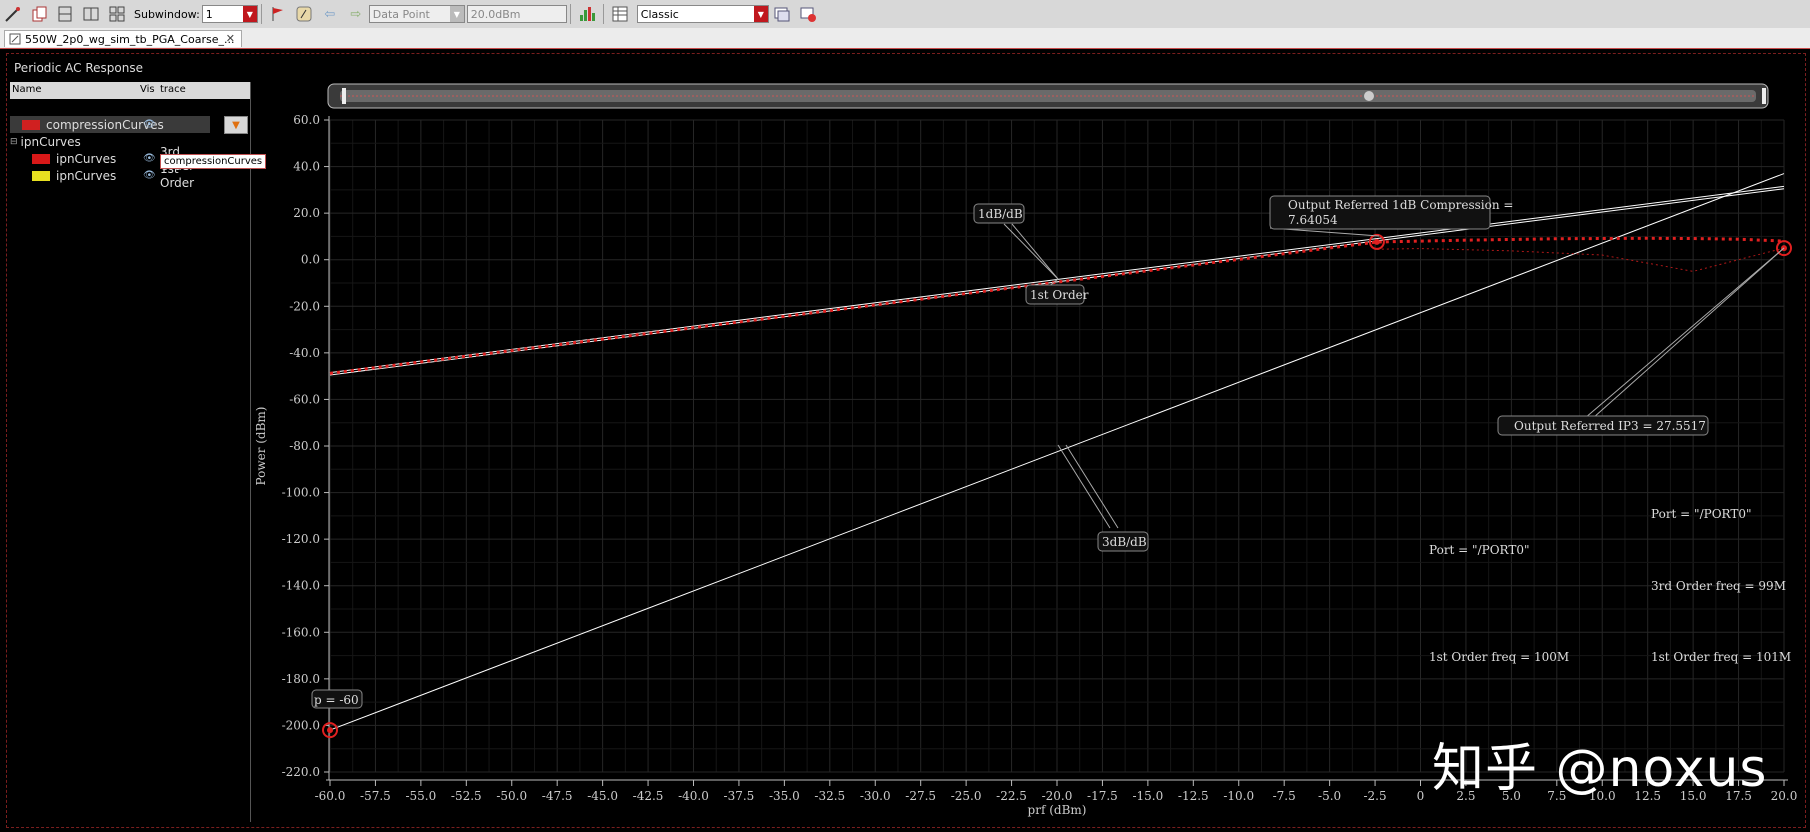 Image resolution: width=1810 pixels, height=832 pixels. Describe the element at coordinates (14, 142) in the screenshot. I see `collapse-icon: ⊟` at that location.